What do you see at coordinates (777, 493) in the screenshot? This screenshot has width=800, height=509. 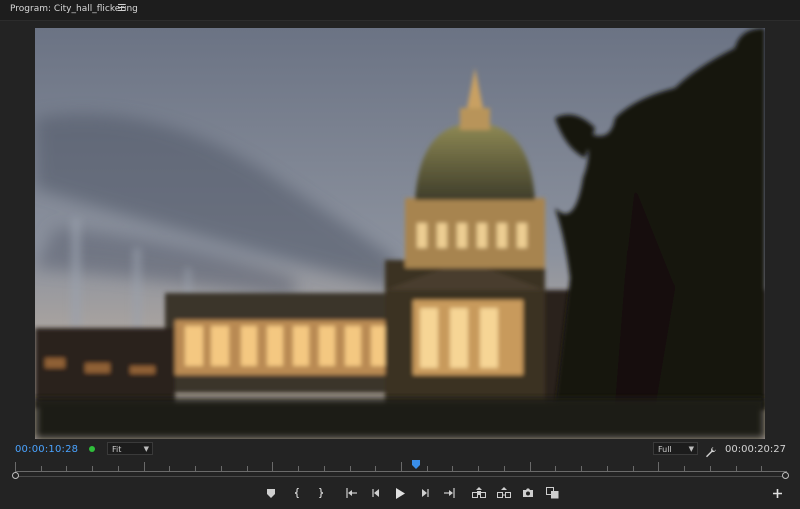 I see `plus-icon` at bounding box center [777, 493].